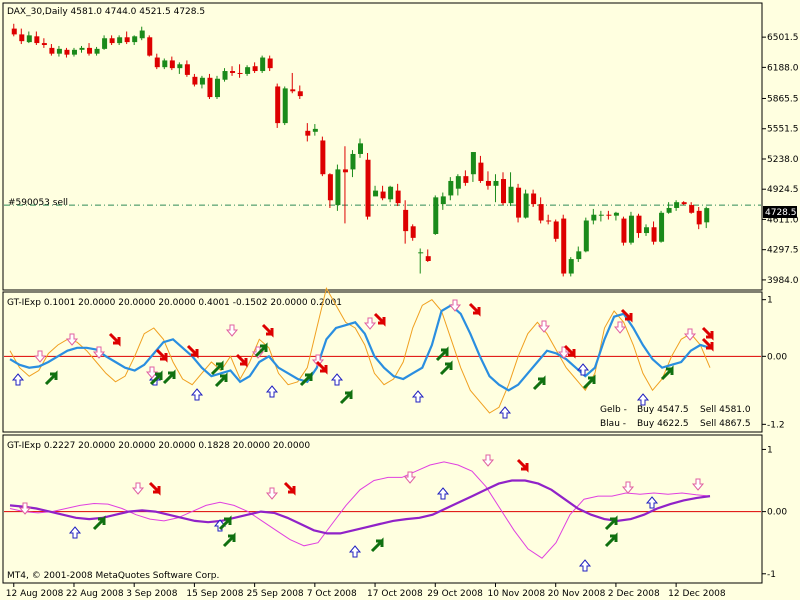 The height and width of the screenshot is (600, 800). What do you see at coordinates (783, 251) in the screenshot?
I see `price-tick-label: 4297.5` at bounding box center [783, 251].